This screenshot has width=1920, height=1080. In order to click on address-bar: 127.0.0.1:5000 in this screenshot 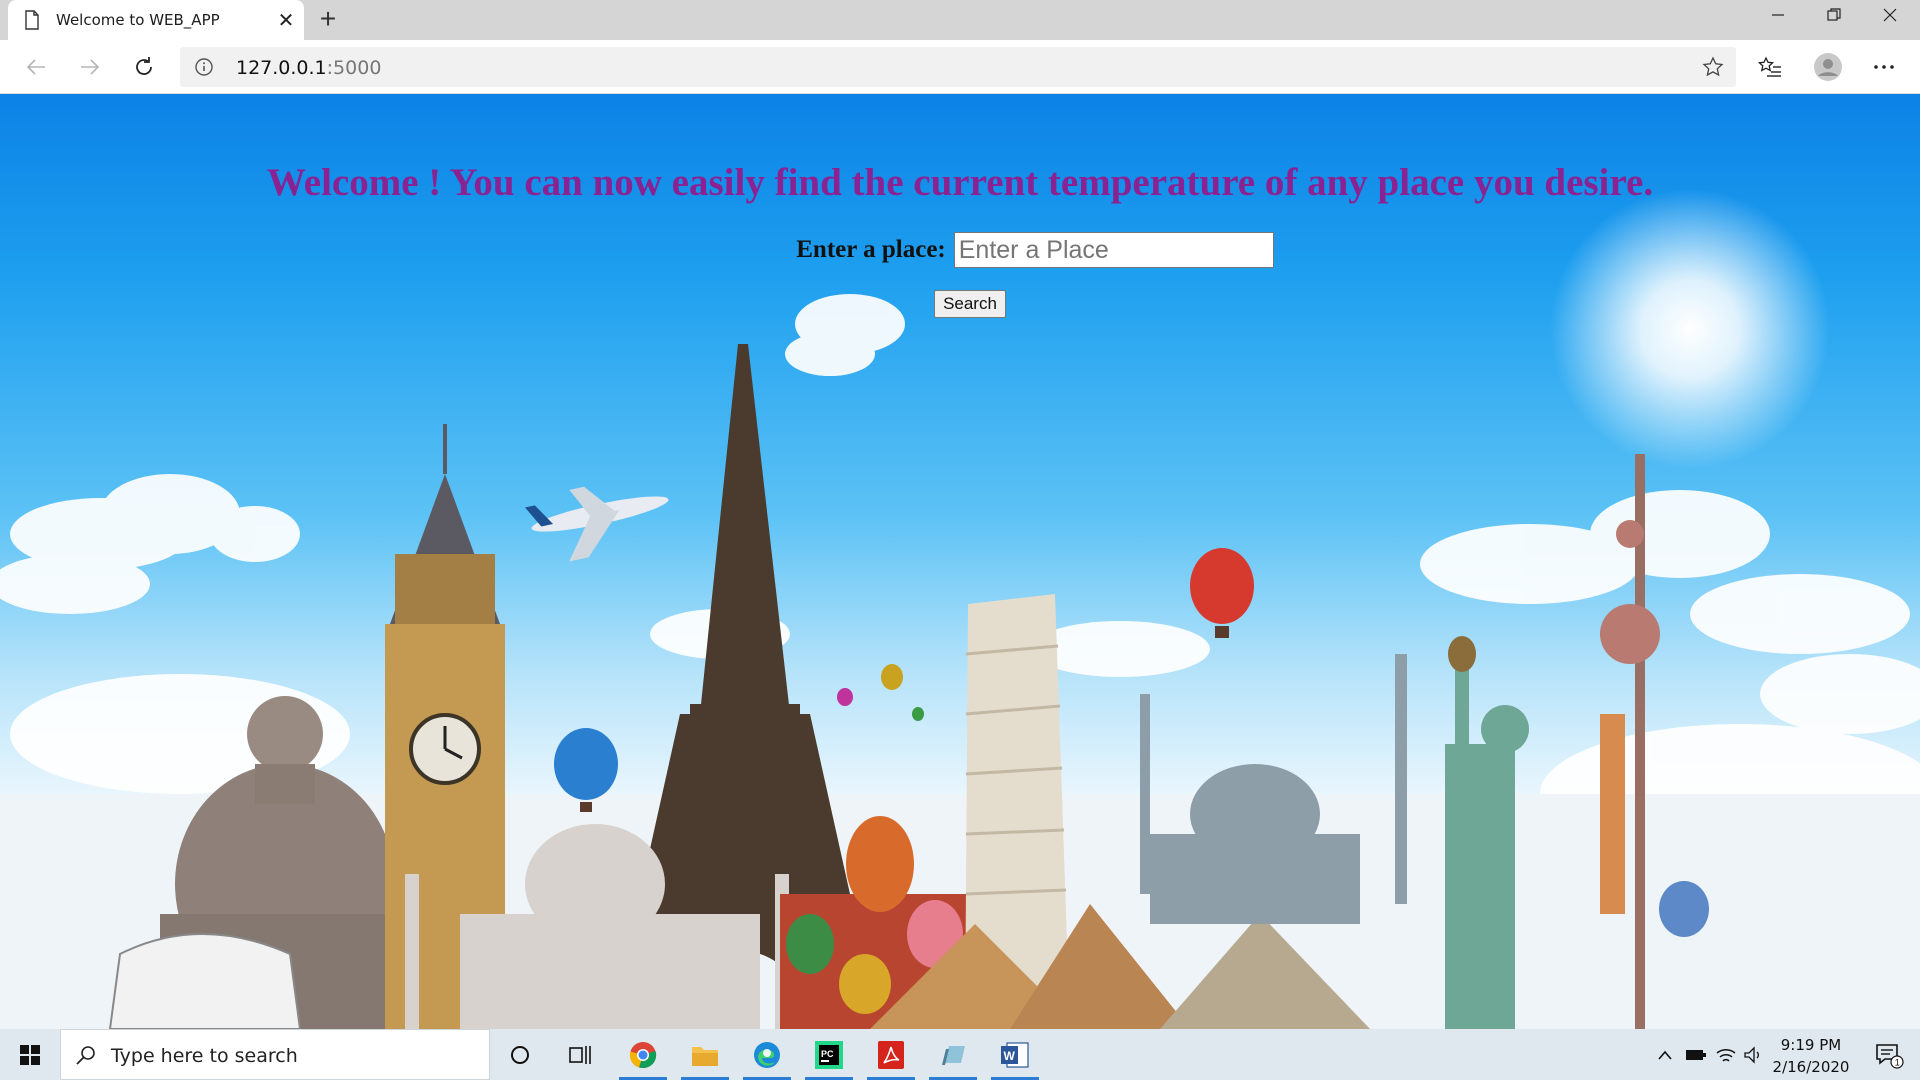, I will do `click(958, 67)`.